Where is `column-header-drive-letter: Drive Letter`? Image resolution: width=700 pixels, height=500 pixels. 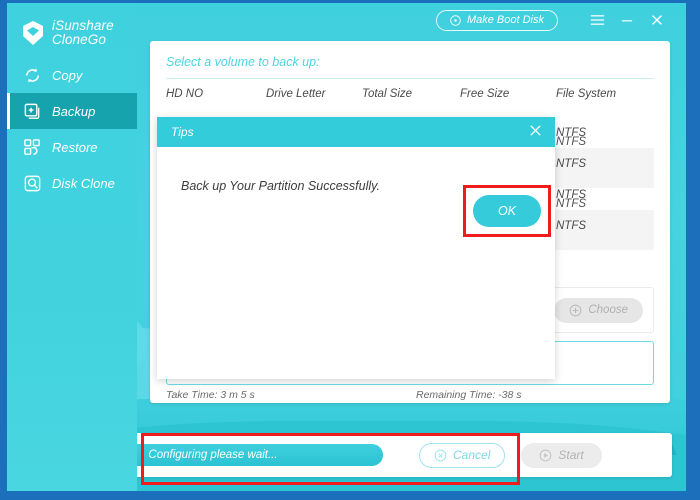 column-header-drive-letter: Drive Letter is located at coordinates (296, 94).